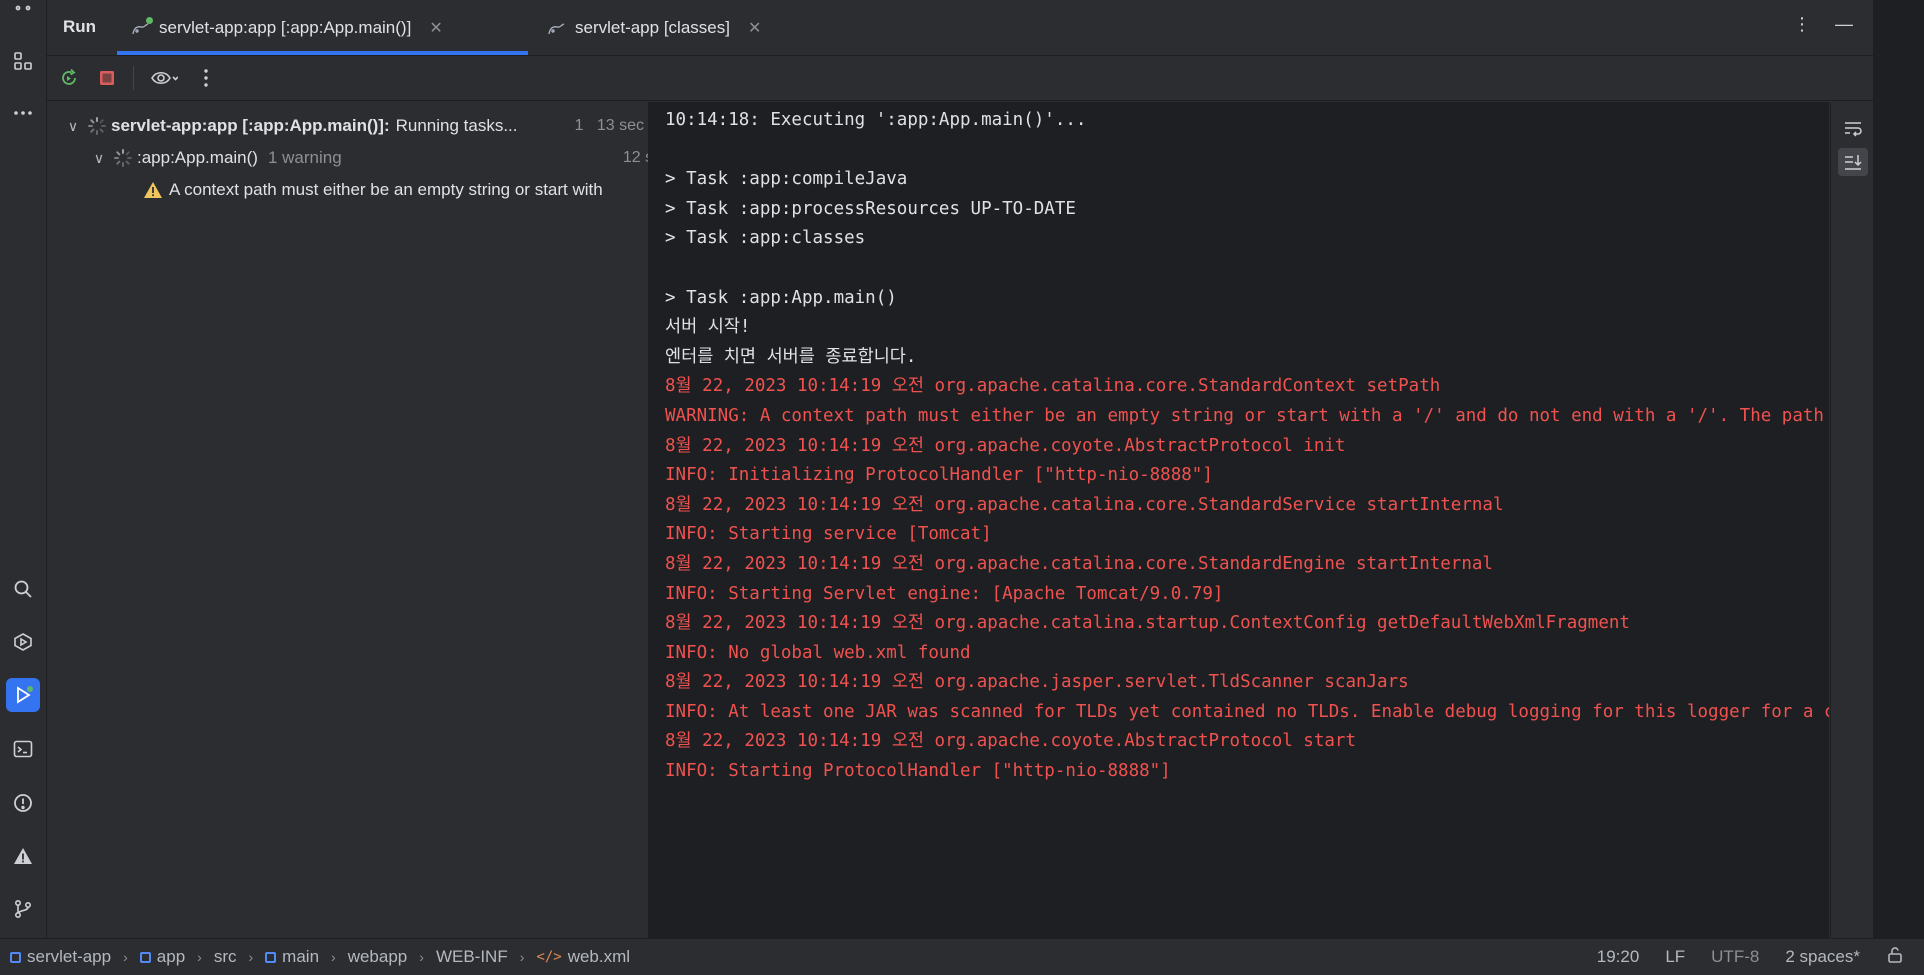 Image resolution: width=1924 pixels, height=975 pixels. I want to click on window-menu-icon, so click(23, 9).